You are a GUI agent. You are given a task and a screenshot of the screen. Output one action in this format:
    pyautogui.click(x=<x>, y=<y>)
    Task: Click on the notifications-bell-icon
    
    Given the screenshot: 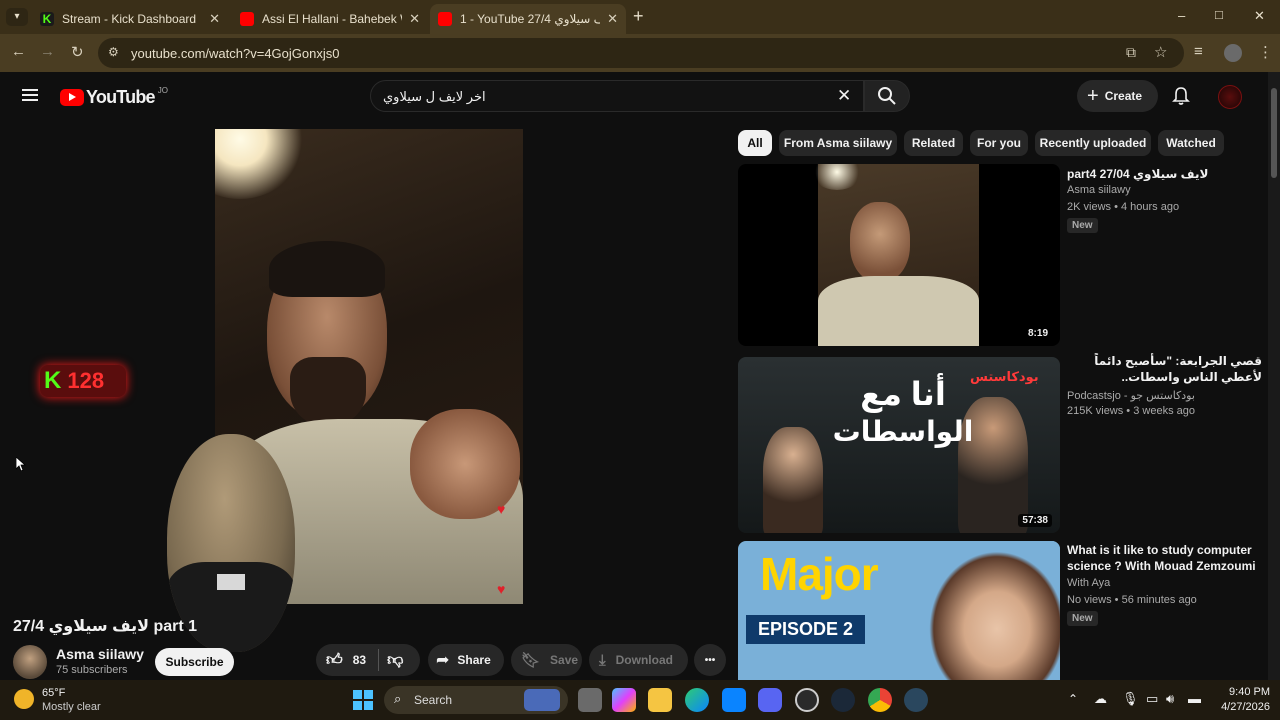 What is the action you would take?
    pyautogui.click(x=1181, y=96)
    